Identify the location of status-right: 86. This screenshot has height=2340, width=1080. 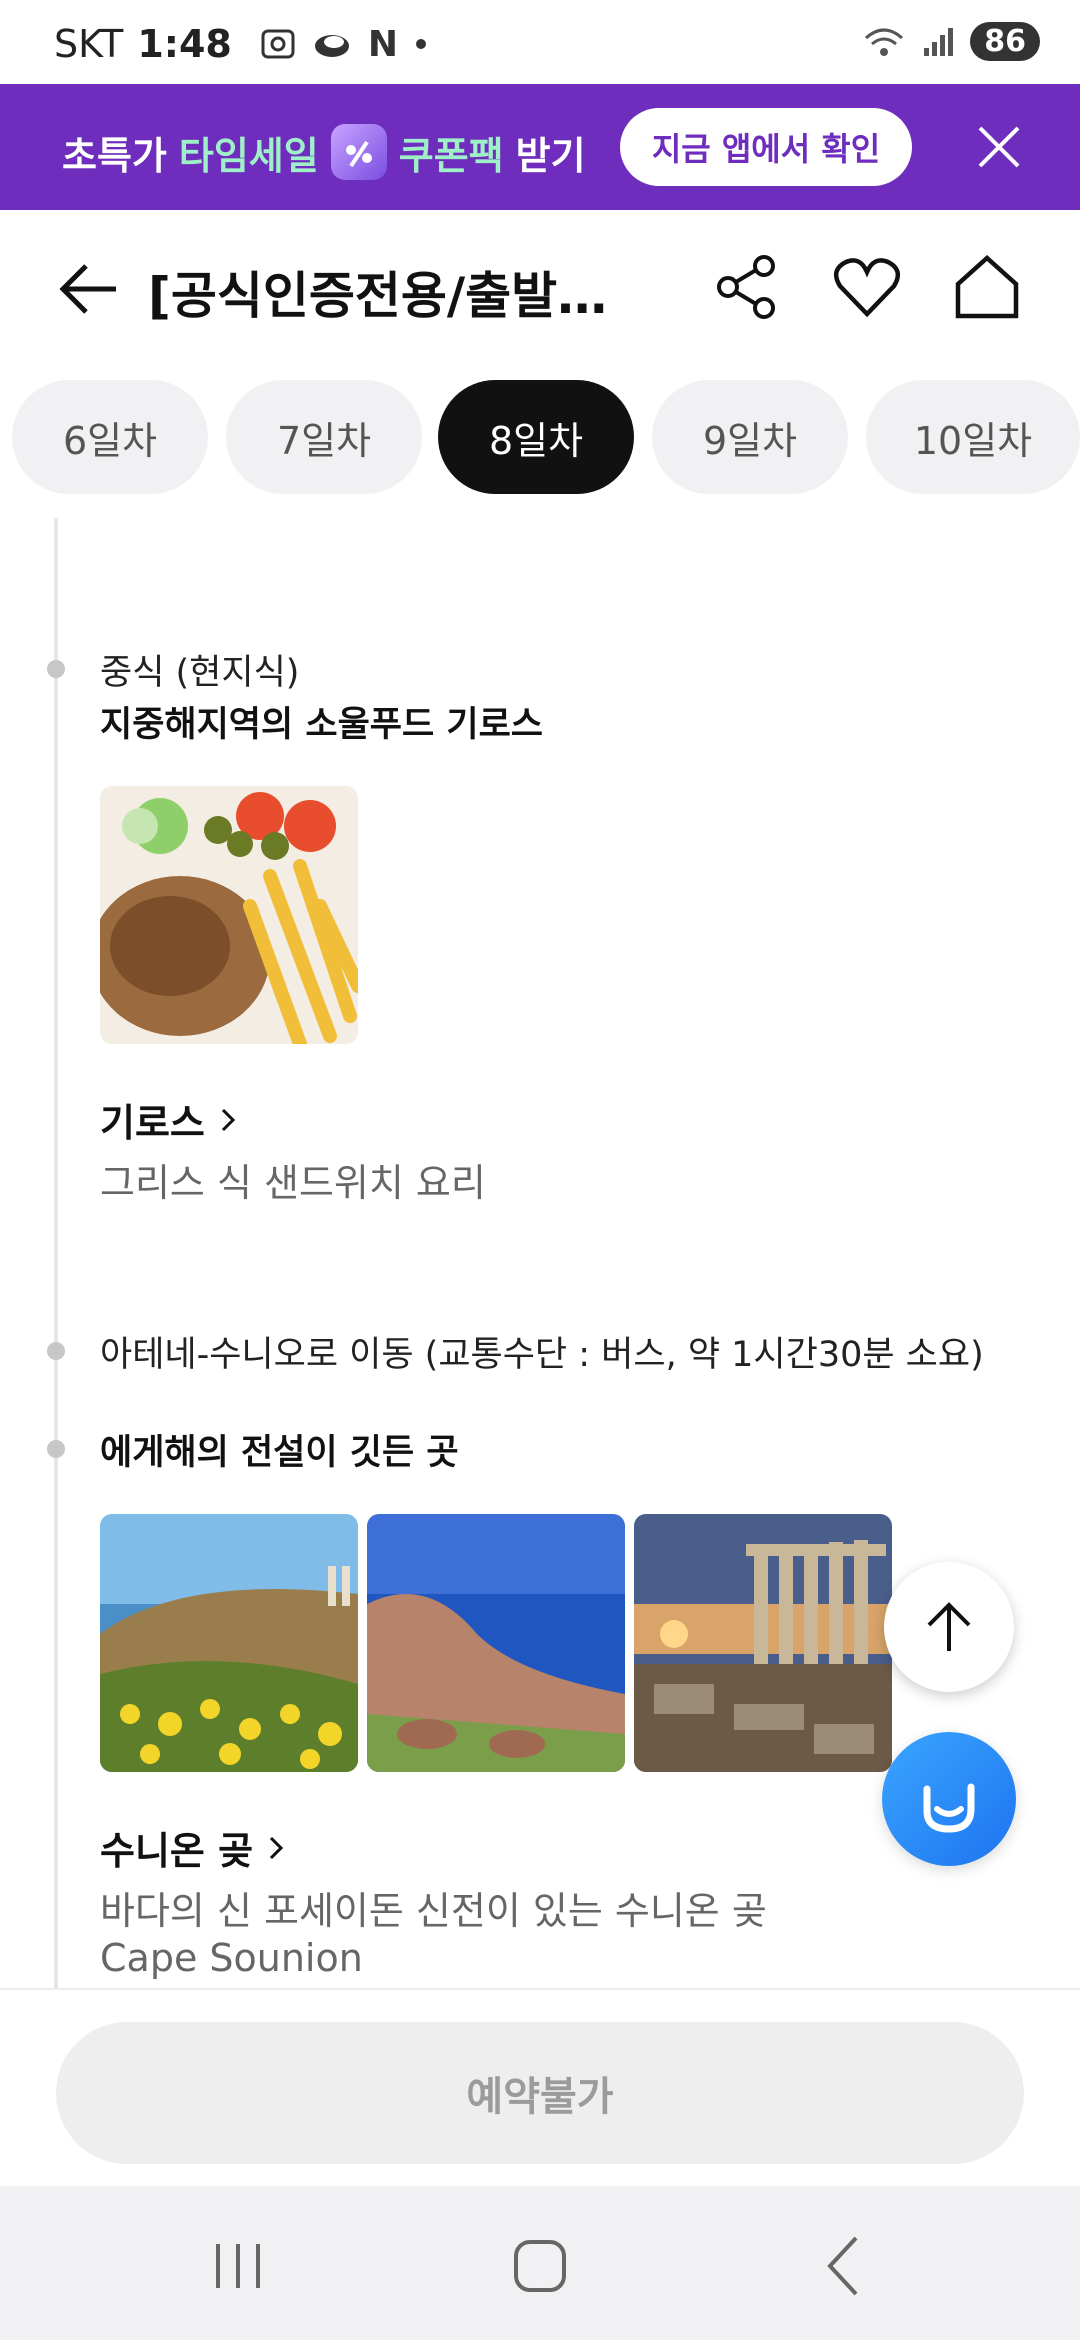
(951, 41).